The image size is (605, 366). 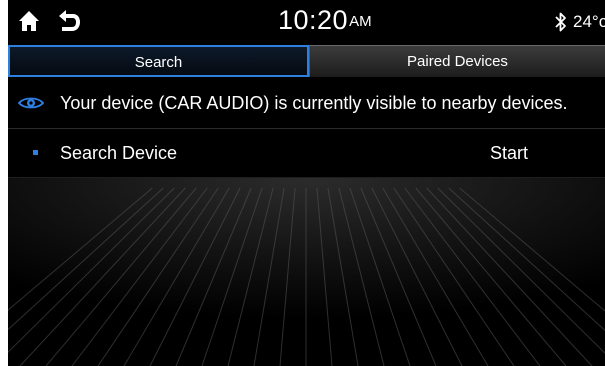 What do you see at coordinates (29, 21) in the screenshot?
I see `home-icon` at bounding box center [29, 21].